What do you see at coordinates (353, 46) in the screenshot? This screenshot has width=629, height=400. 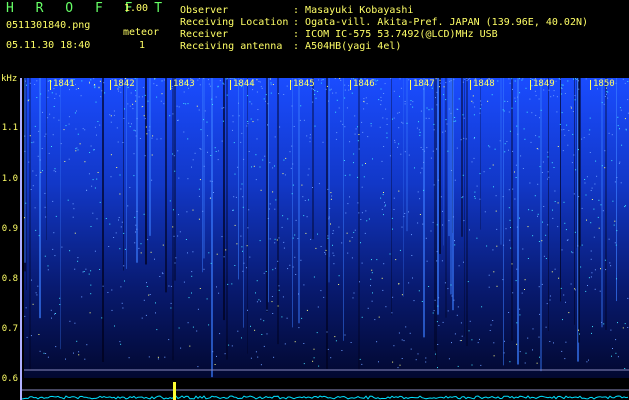 I see `info-value: A504HB(yagi 4el)` at bounding box center [353, 46].